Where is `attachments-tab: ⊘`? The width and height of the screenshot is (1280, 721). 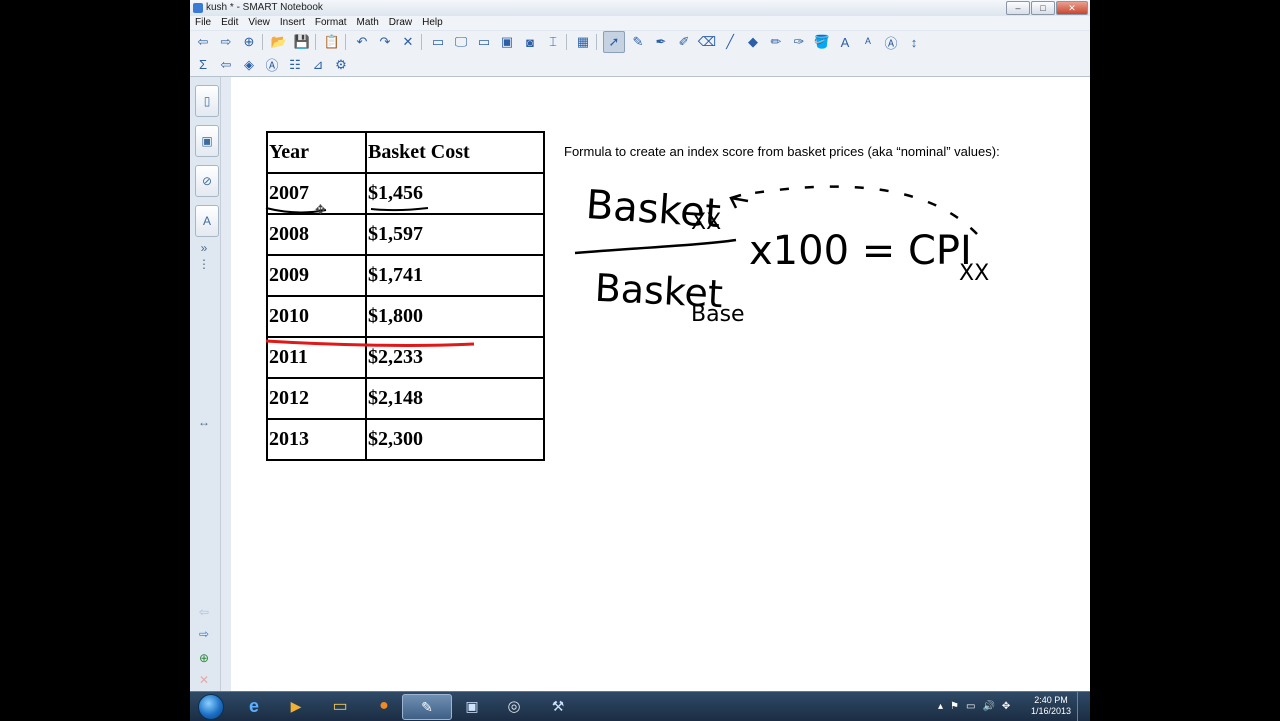 attachments-tab: ⊘ is located at coordinates (207, 181).